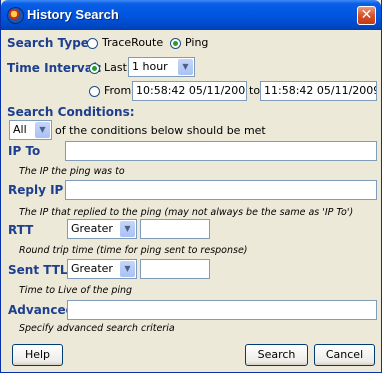 This screenshot has height=373, width=382. Describe the element at coordinates (73, 14) in the screenshot. I see `window-title: History Search` at that location.